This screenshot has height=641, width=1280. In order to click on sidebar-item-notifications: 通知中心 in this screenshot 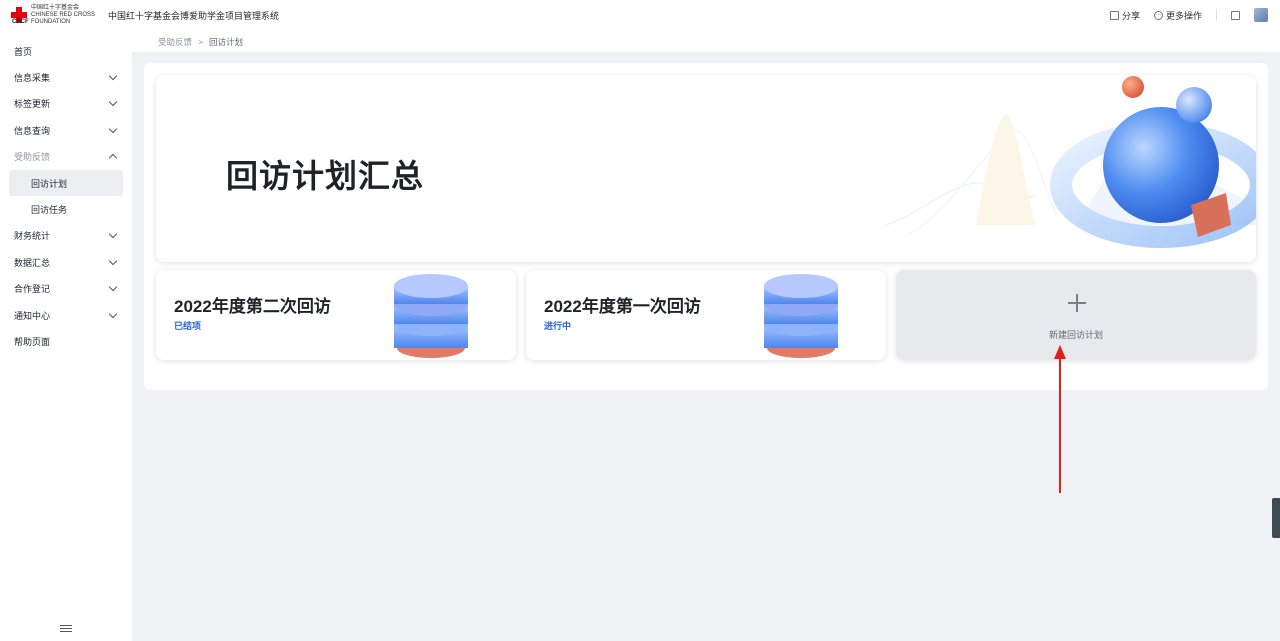, I will do `click(66, 315)`.